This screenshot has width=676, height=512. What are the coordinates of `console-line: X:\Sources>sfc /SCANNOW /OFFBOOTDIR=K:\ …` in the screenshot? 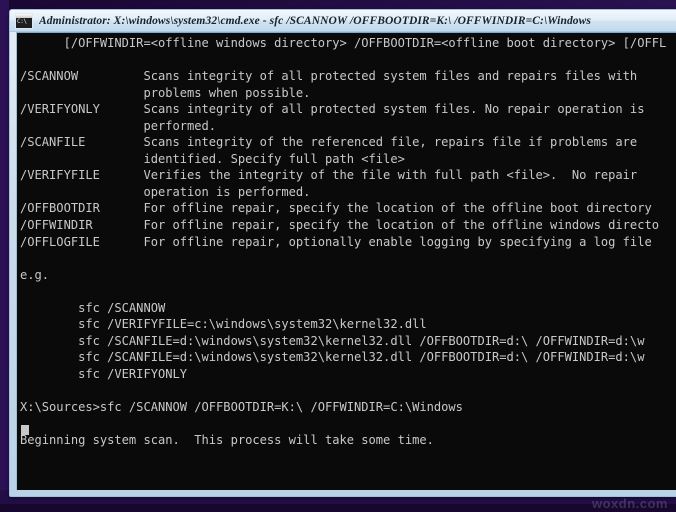 It's located at (241, 407).